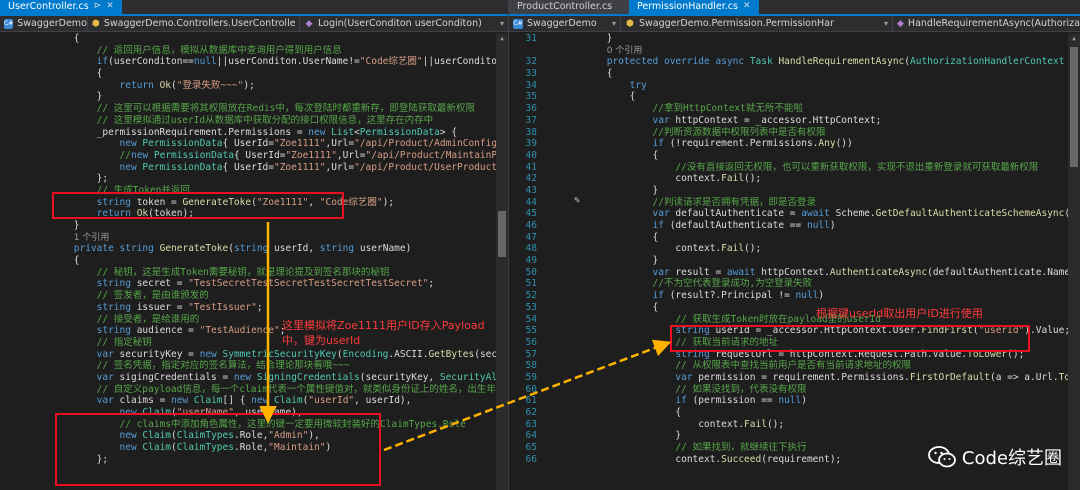  What do you see at coordinates (794, 390) in the screenshot?
I see `code-line: 60 // 如果没找到，代表没有权限` at bounding box center [794, 390].